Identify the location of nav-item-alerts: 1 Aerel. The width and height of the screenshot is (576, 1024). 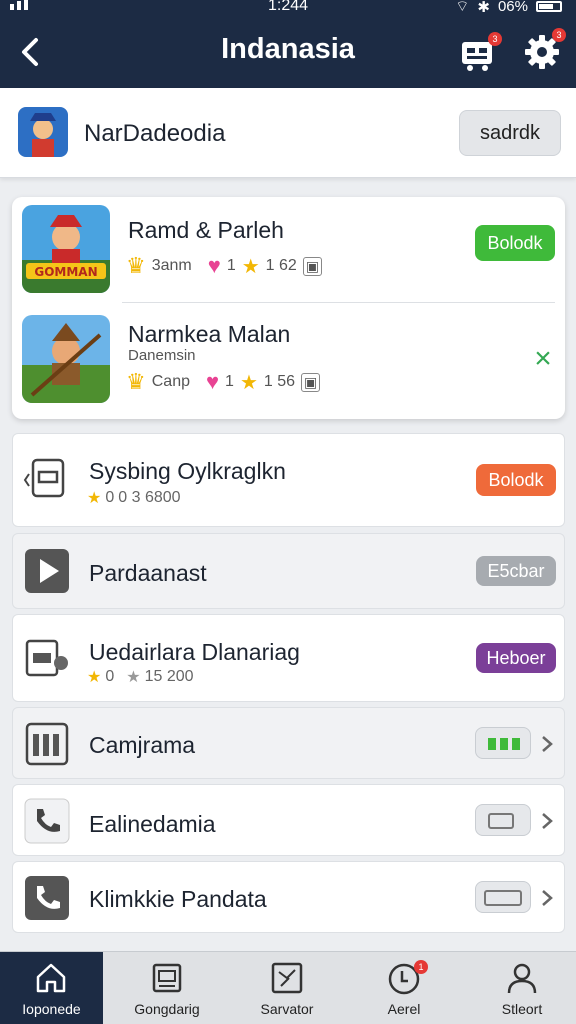
(404, 988).